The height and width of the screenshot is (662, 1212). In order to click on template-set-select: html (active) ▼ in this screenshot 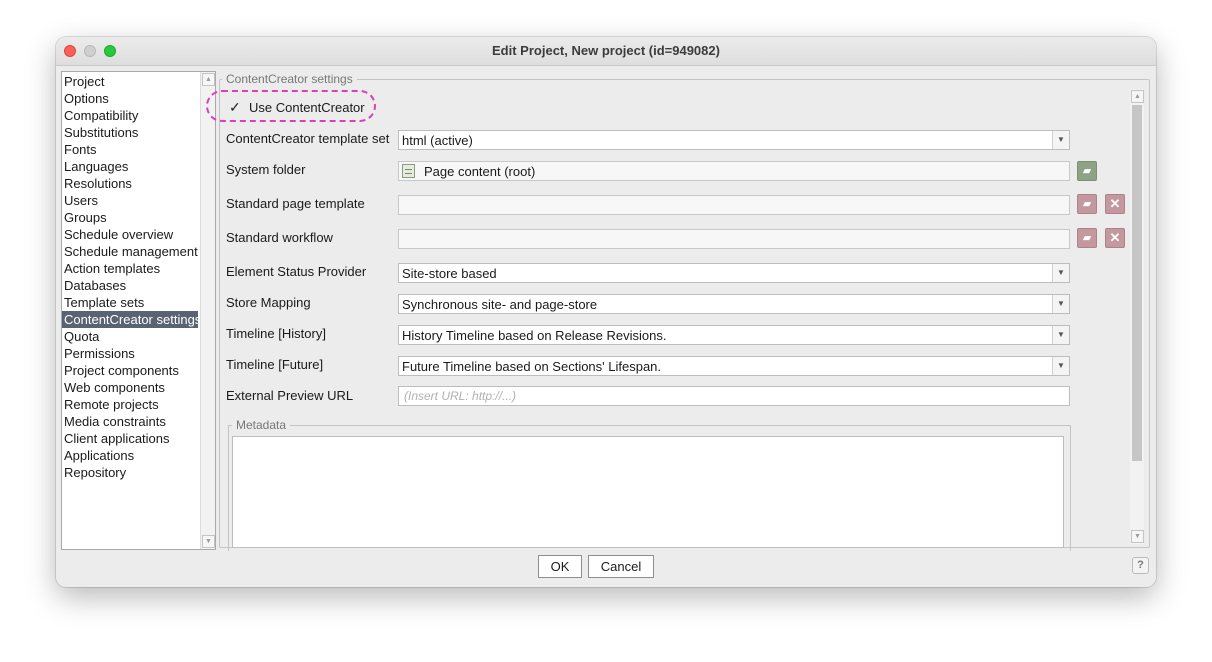, I will do `click(734, 140)`.